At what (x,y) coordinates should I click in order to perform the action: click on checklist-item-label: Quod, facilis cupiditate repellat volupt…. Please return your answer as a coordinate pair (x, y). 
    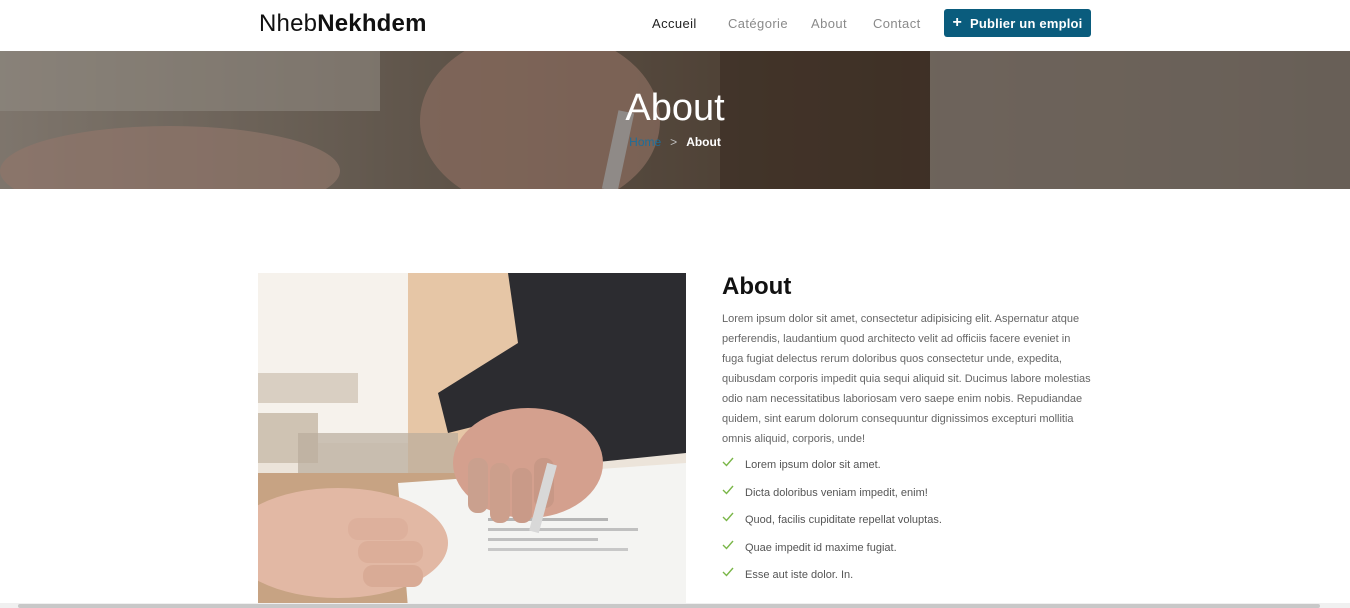
    Looking at the image, I should click on (843, 520).